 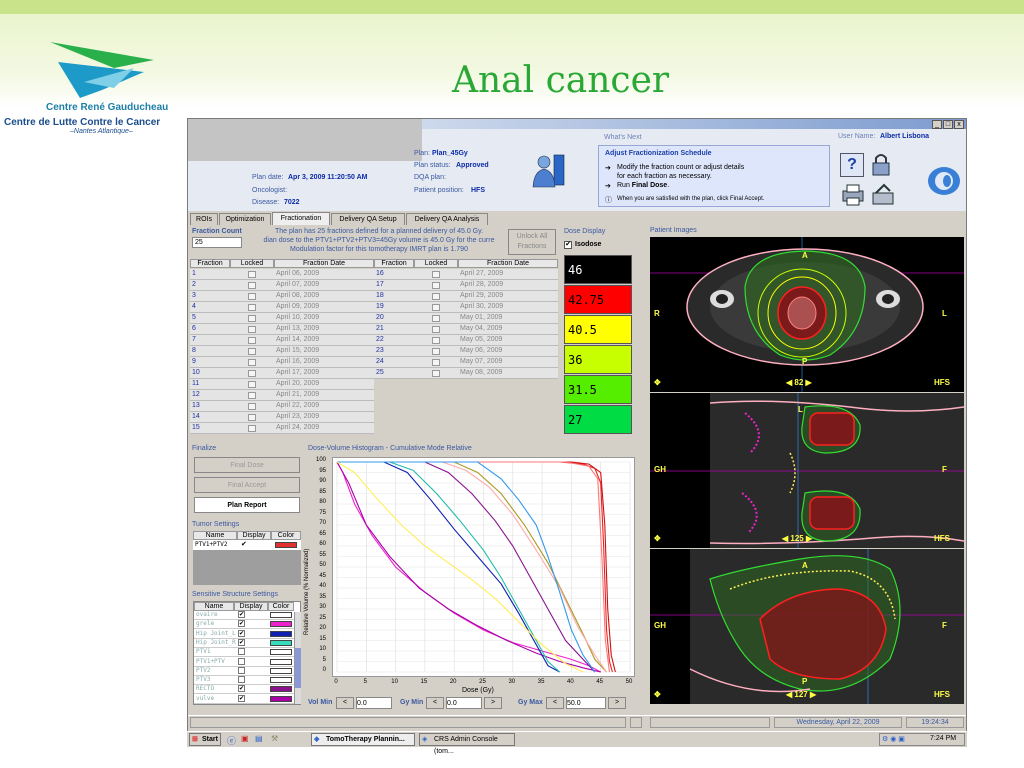 What do you see at coordinates (801, 694) in the screenshot?
I see `view3-slice: ◀ 127 ▶` at bounding box center [801, 694].